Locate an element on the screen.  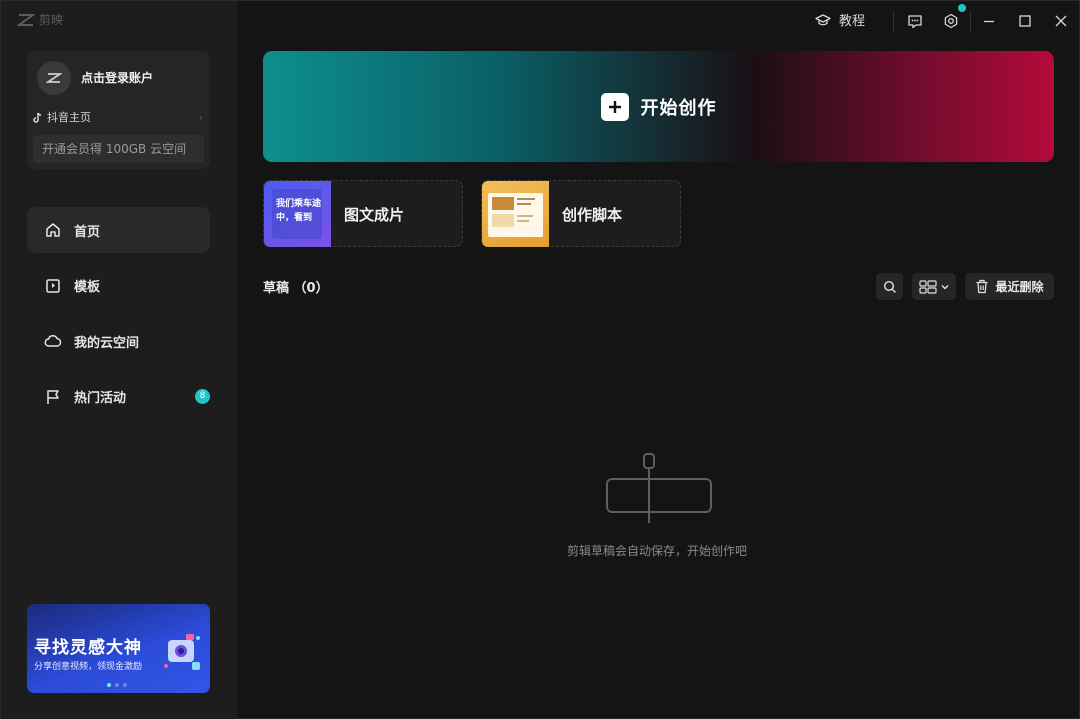
script-document-icon is located at coordinates (515, 215).